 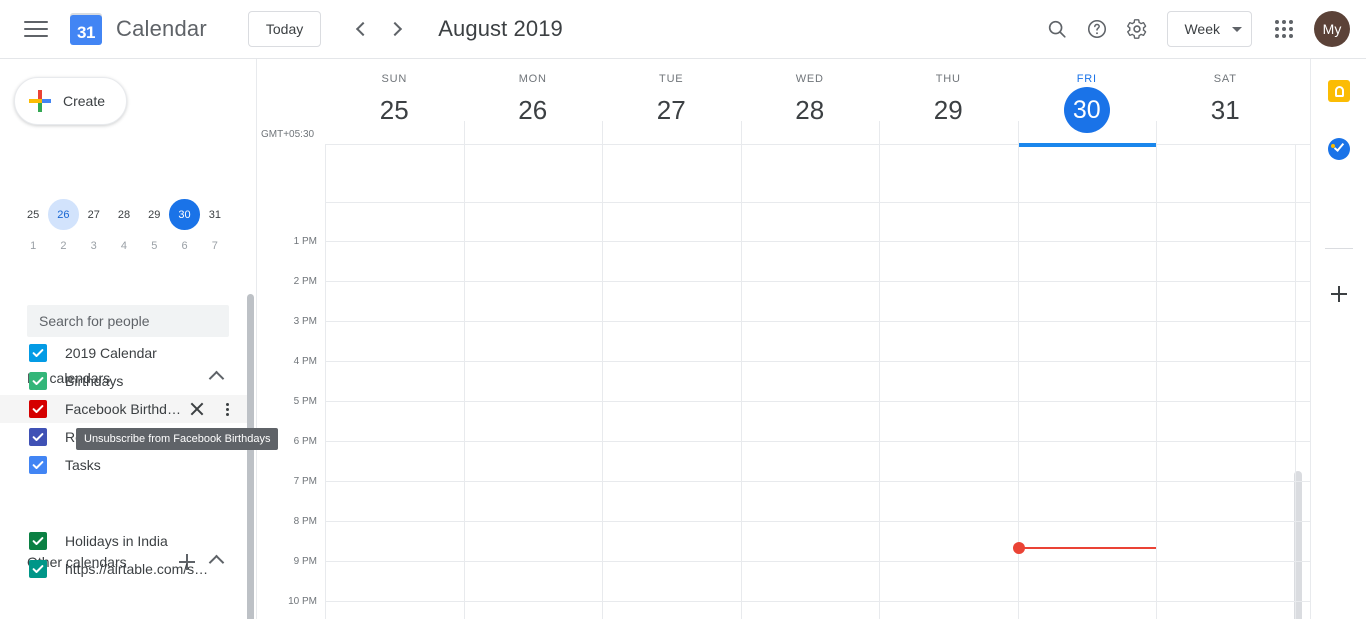 What do you see at coordinates (1086, 79) in the screenshot?
I see `day-of-week-label: FRI` at bounding box center [1086, 79].